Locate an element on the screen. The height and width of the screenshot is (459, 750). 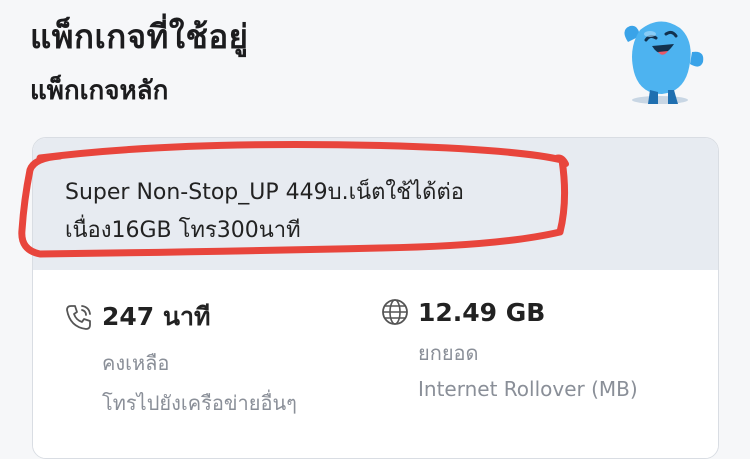
data-value: 12.49 GB is located at coordinates (482, 312).